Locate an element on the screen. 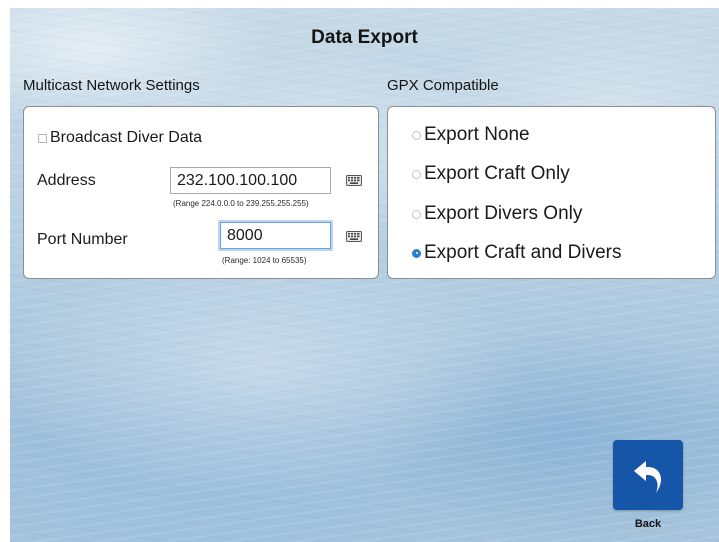 Image resolution: width=719 pixels, height=542 pixels. port-number-label: Port Number is located at coordinates (82, 239).